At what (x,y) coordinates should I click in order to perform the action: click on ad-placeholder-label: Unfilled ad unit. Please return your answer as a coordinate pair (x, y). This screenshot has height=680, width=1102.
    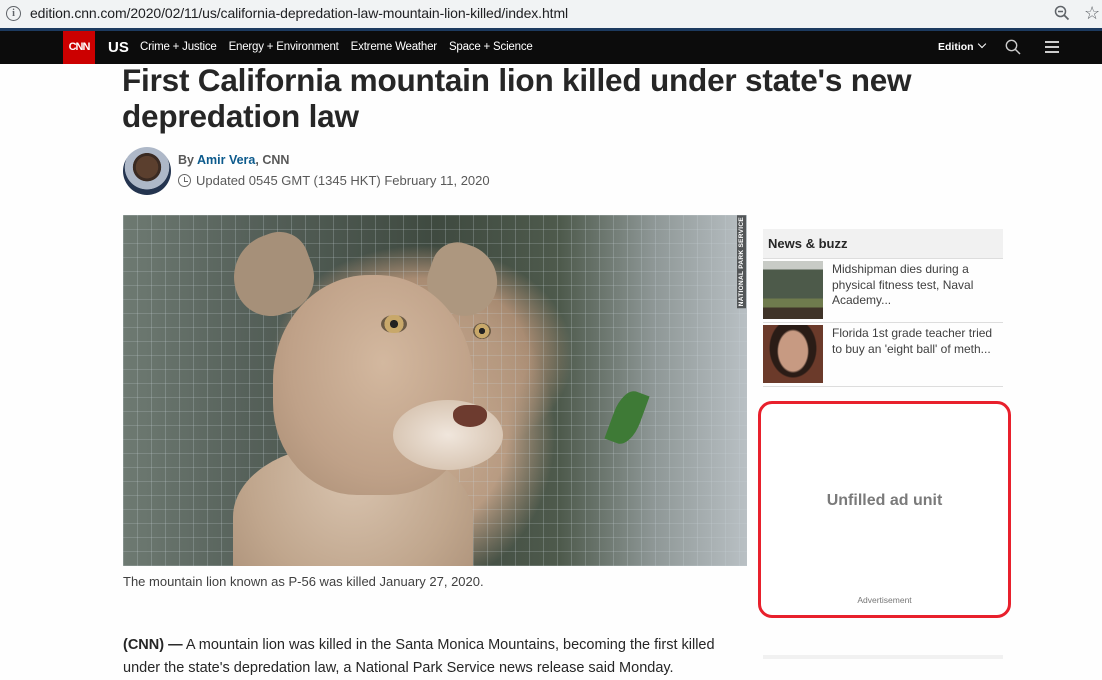
    Looking at the image, I should click on (884, 500).